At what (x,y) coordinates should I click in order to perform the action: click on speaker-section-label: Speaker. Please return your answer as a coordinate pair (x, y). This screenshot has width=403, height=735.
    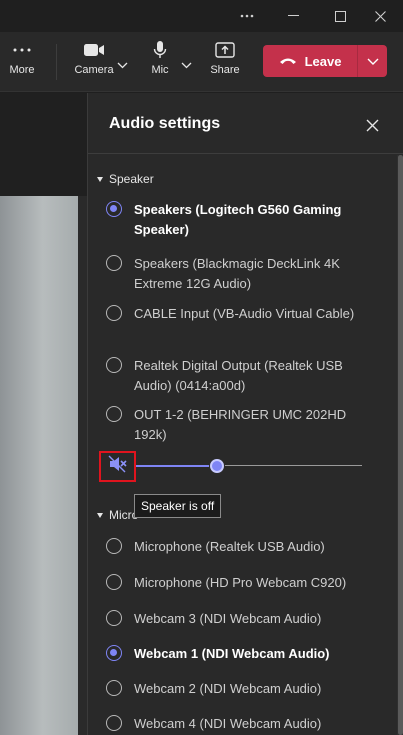
    Looking at the image, I should click on (131, 179).